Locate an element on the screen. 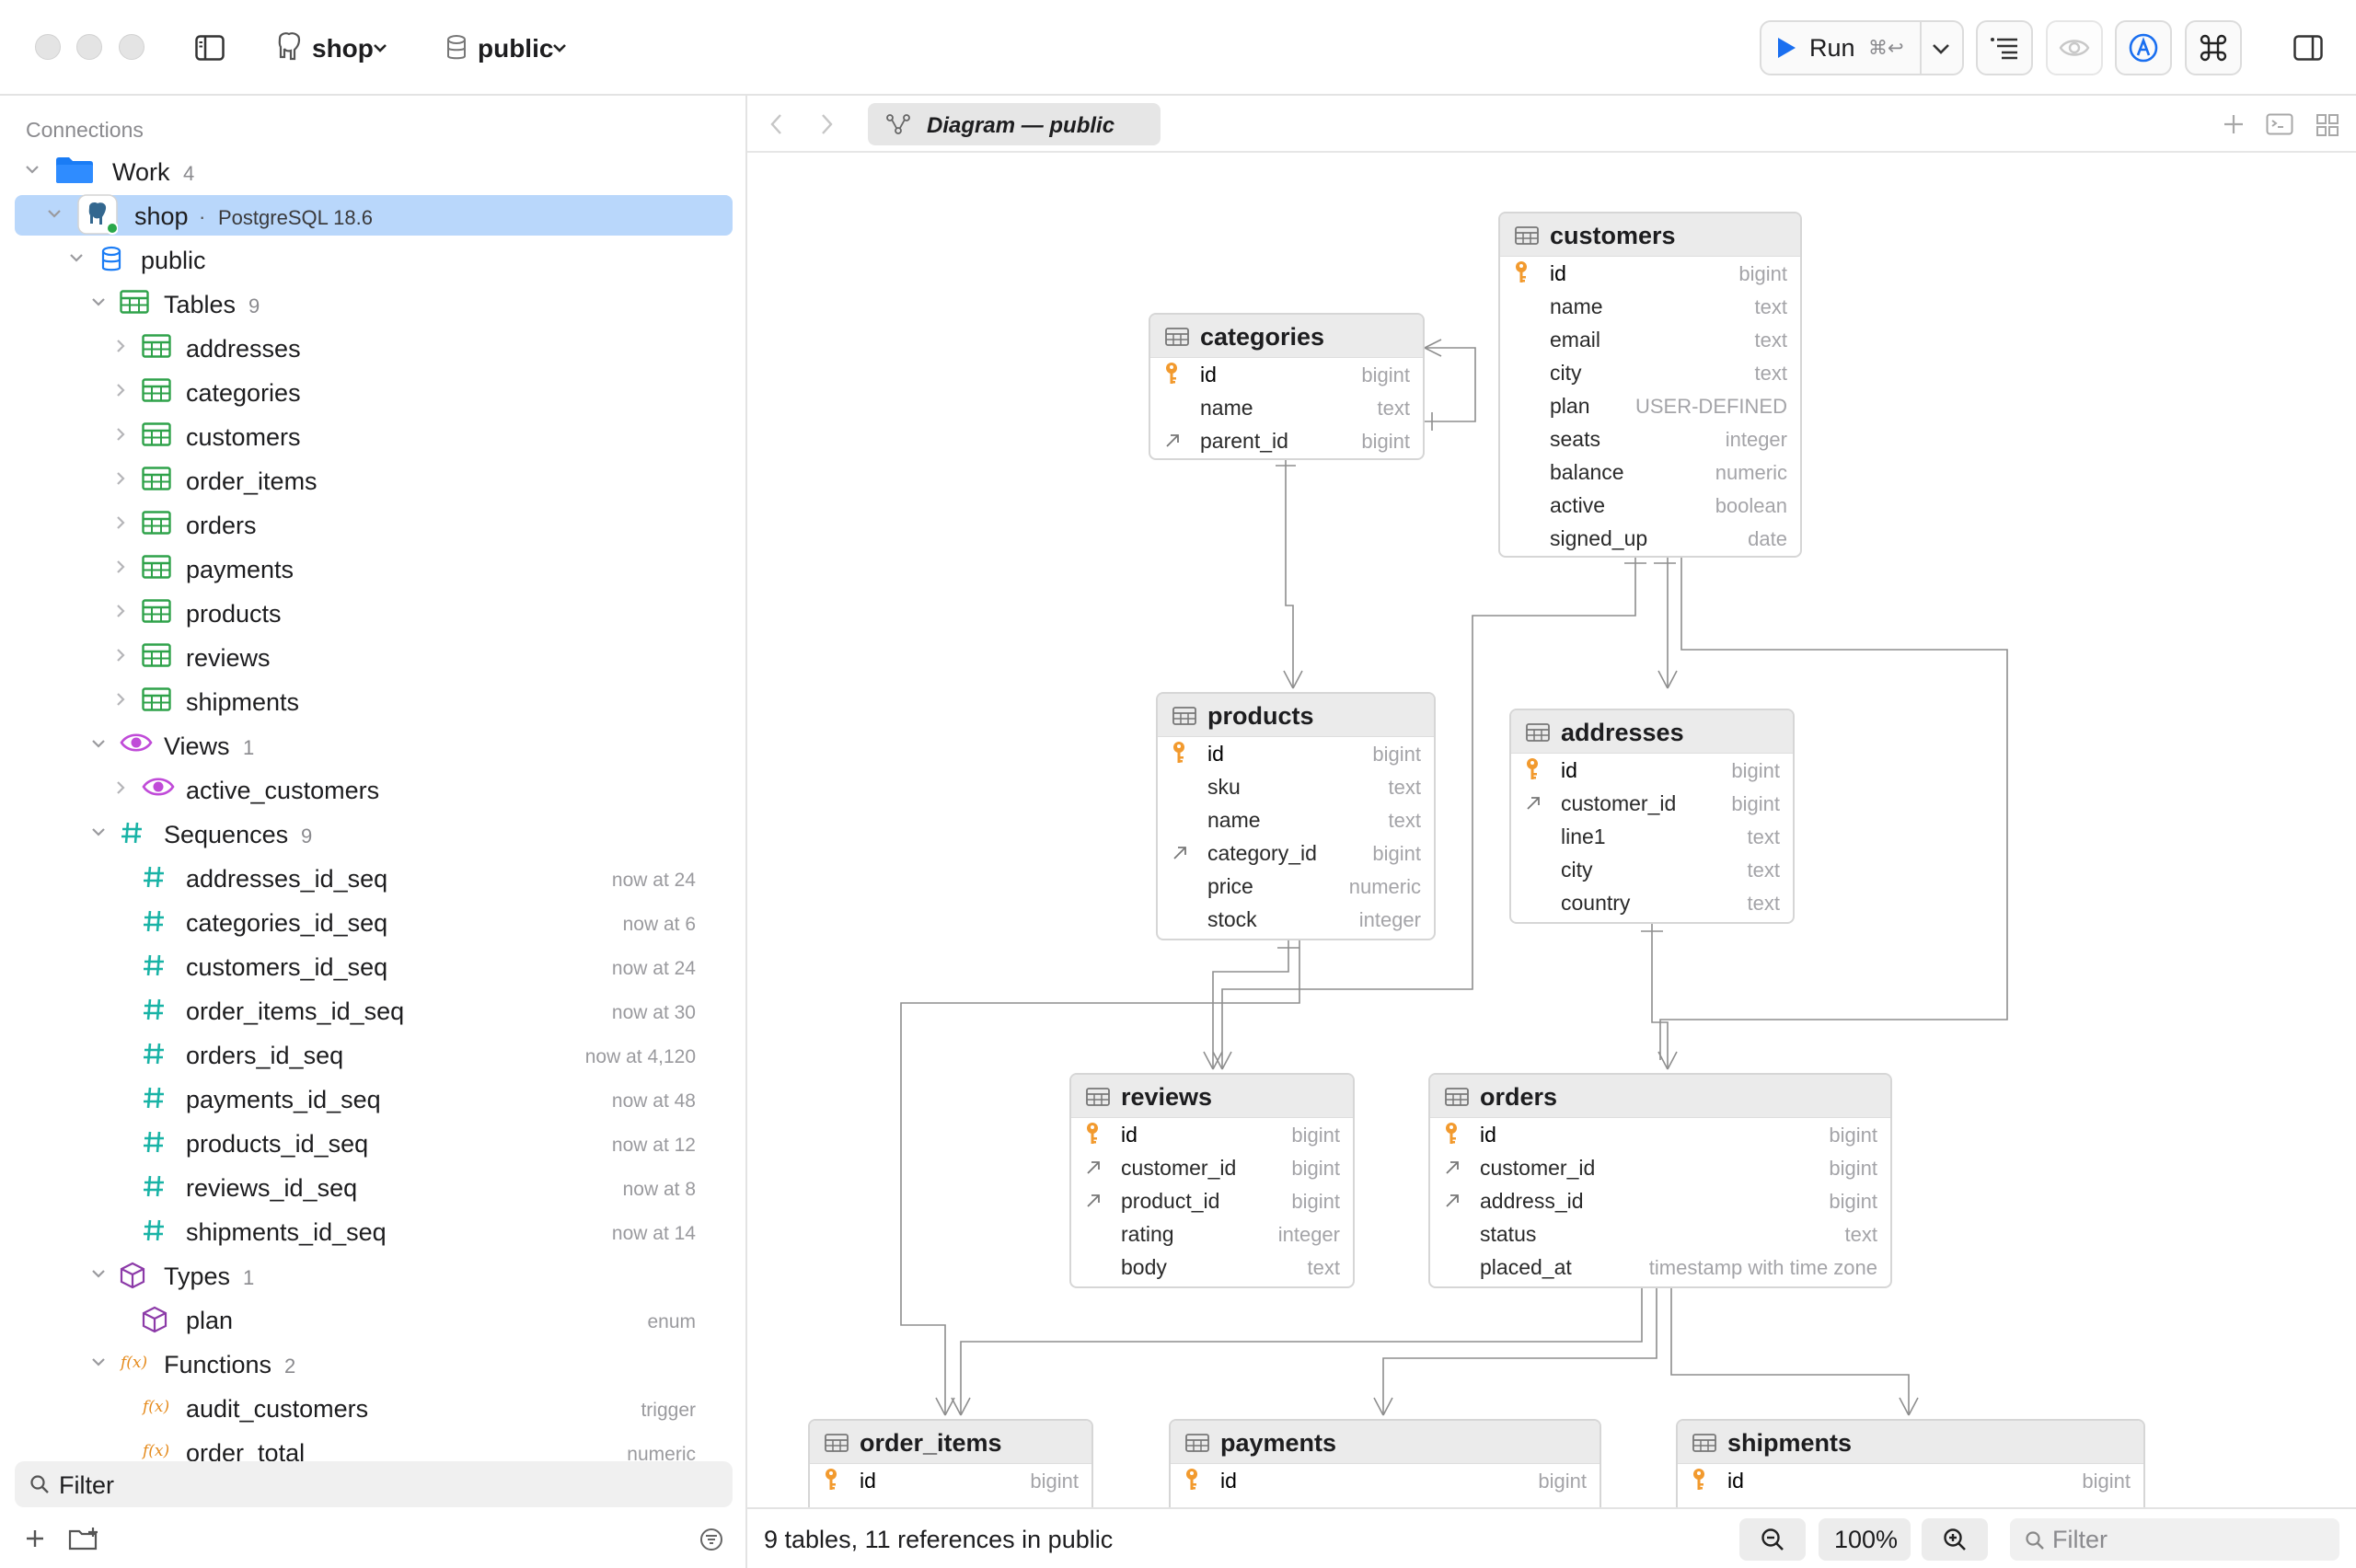 This screenshot has height=1568, width=2356. filter-options-icon is located at coordinates (711, 1539).